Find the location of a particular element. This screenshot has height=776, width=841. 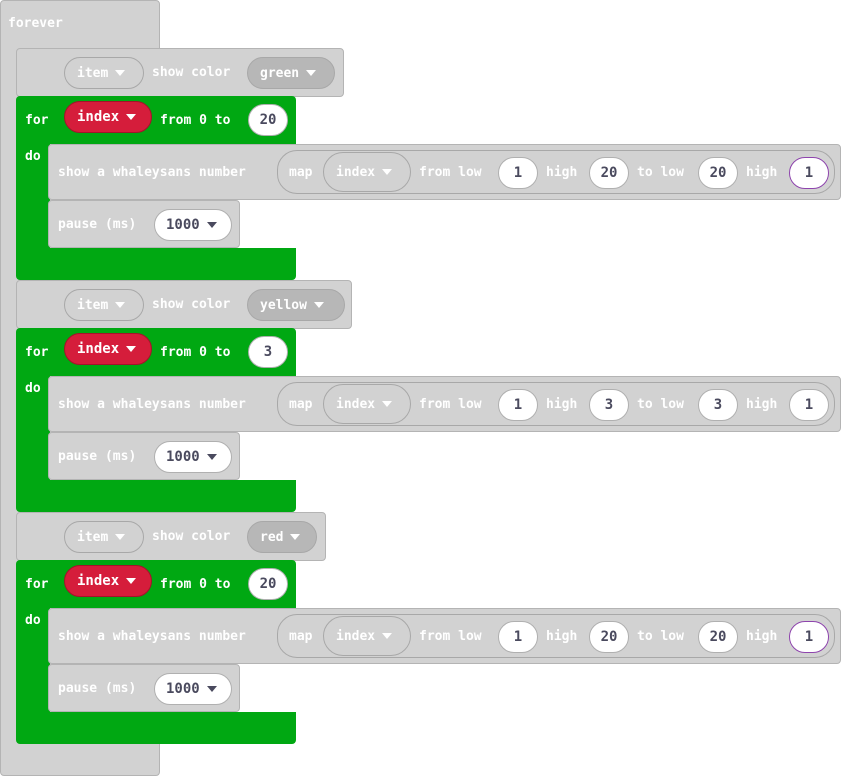

color-dropdown: green is located at coordinates (291, 73).